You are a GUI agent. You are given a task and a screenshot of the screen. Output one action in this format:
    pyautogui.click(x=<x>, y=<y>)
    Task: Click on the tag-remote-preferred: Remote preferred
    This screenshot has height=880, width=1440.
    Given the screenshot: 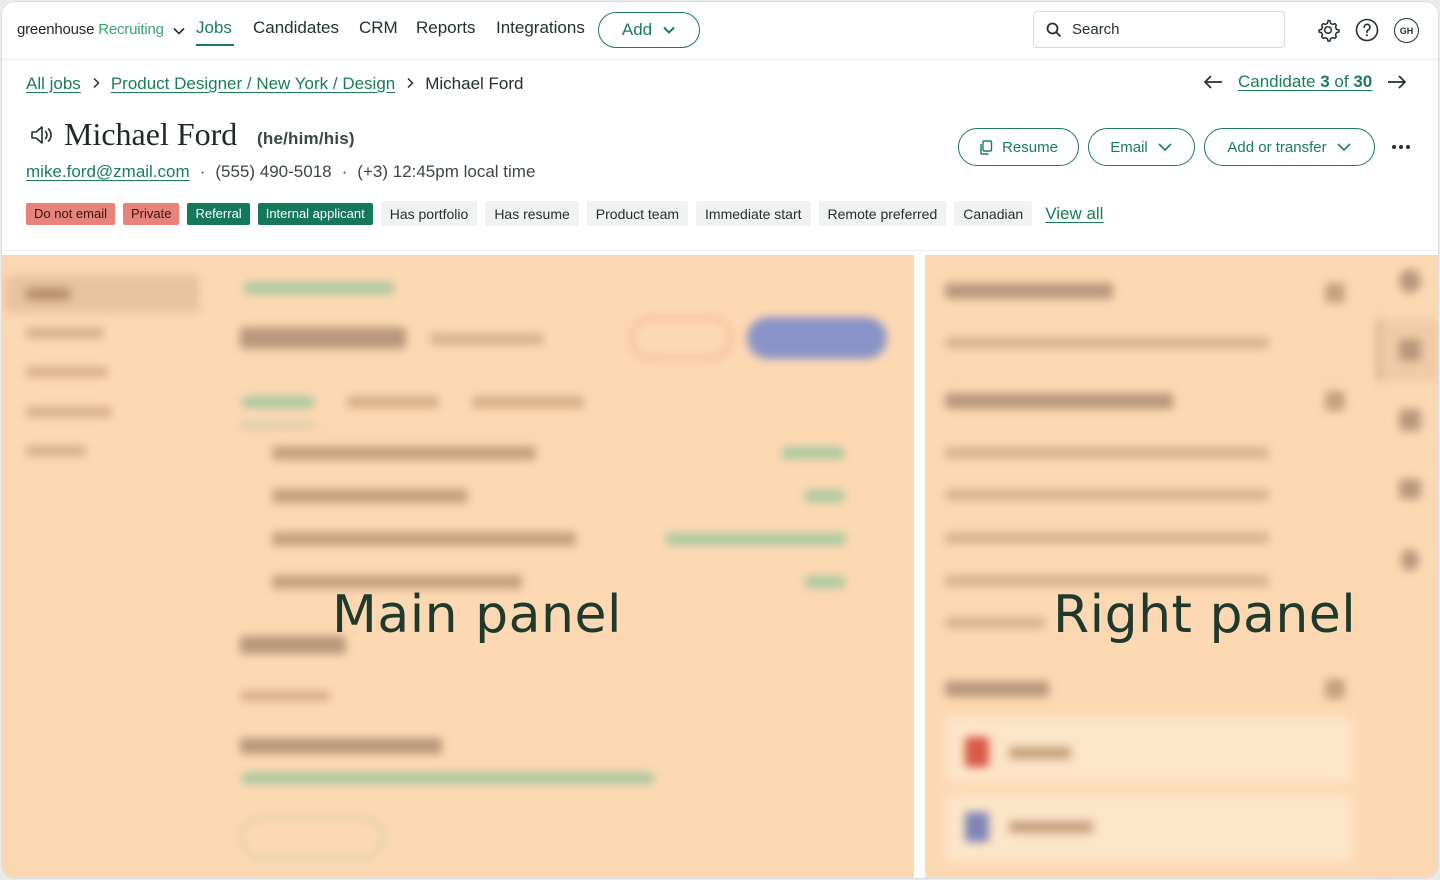 What is the action you would take?
    pyautogui.click(x=882, y=213)
    